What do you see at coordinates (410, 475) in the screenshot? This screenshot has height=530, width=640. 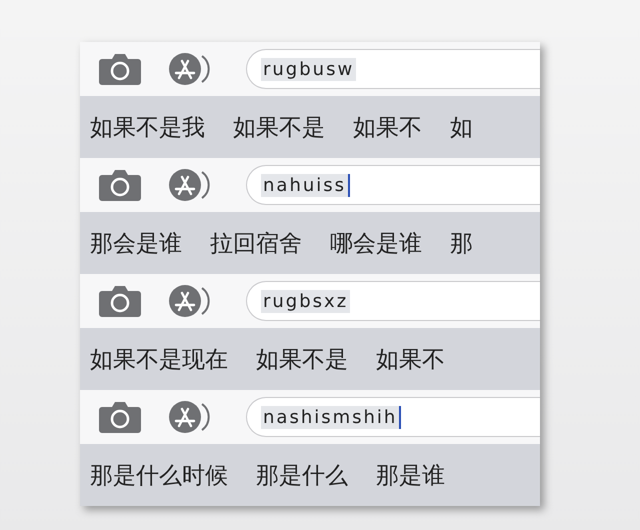 I see `candidate-word: 那是谁` at bounding box center [410, 475].